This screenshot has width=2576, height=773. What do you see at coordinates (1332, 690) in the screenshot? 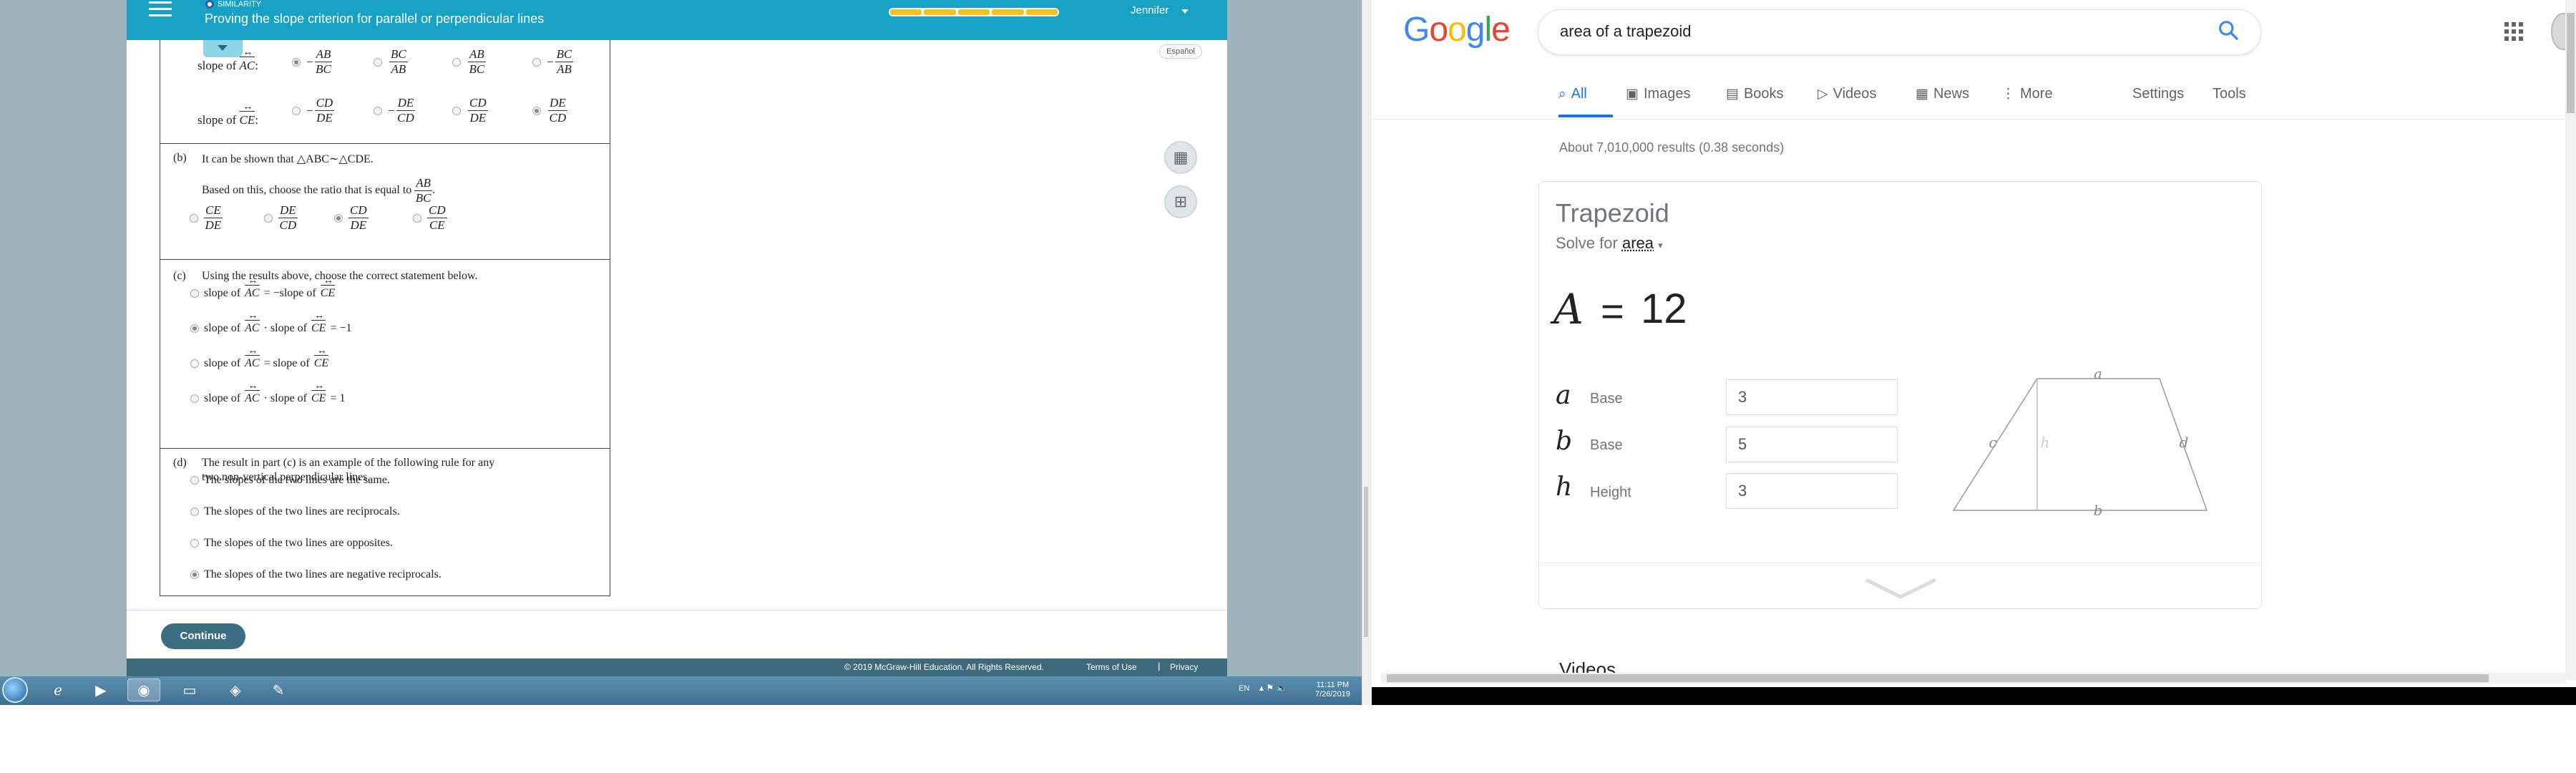
I see `clock: 11:11 PM 7/26/2019` at bounding box center [1332, 690].